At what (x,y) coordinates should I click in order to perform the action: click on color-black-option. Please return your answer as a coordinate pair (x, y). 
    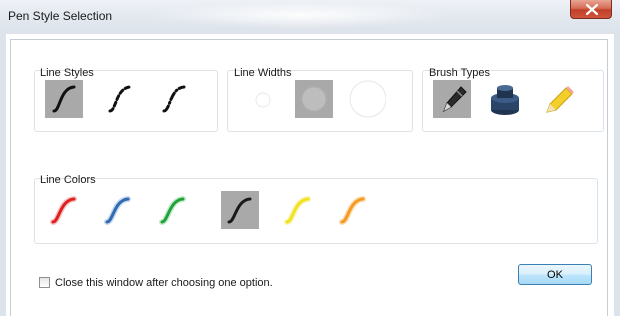
    Looking at the image, I should click on (240, 210).